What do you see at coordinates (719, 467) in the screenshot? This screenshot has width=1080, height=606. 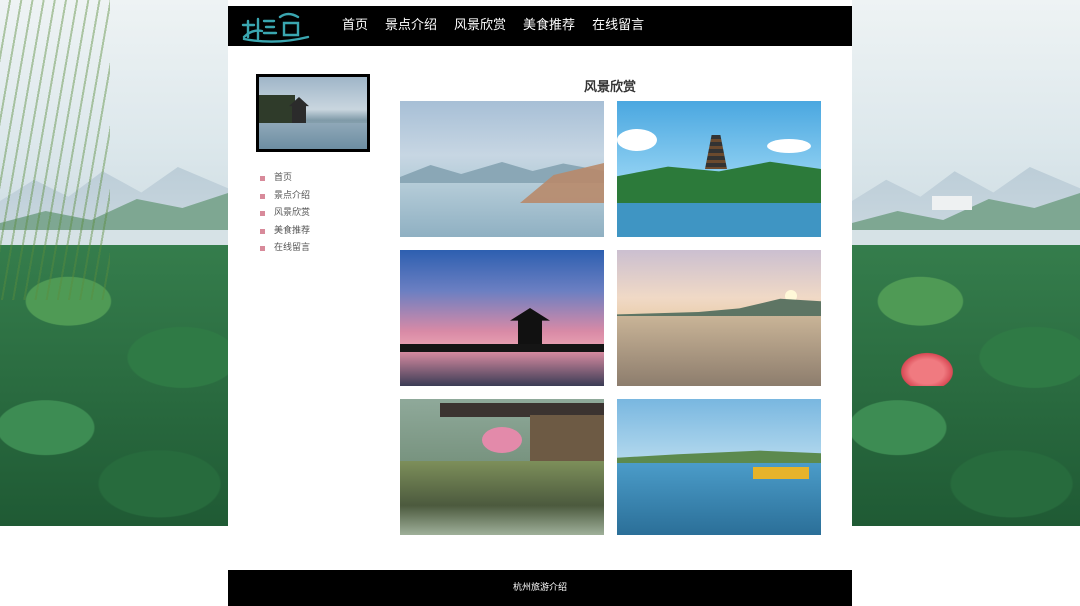 I see `lake-boat-photo` at bounding box center [719, 467].